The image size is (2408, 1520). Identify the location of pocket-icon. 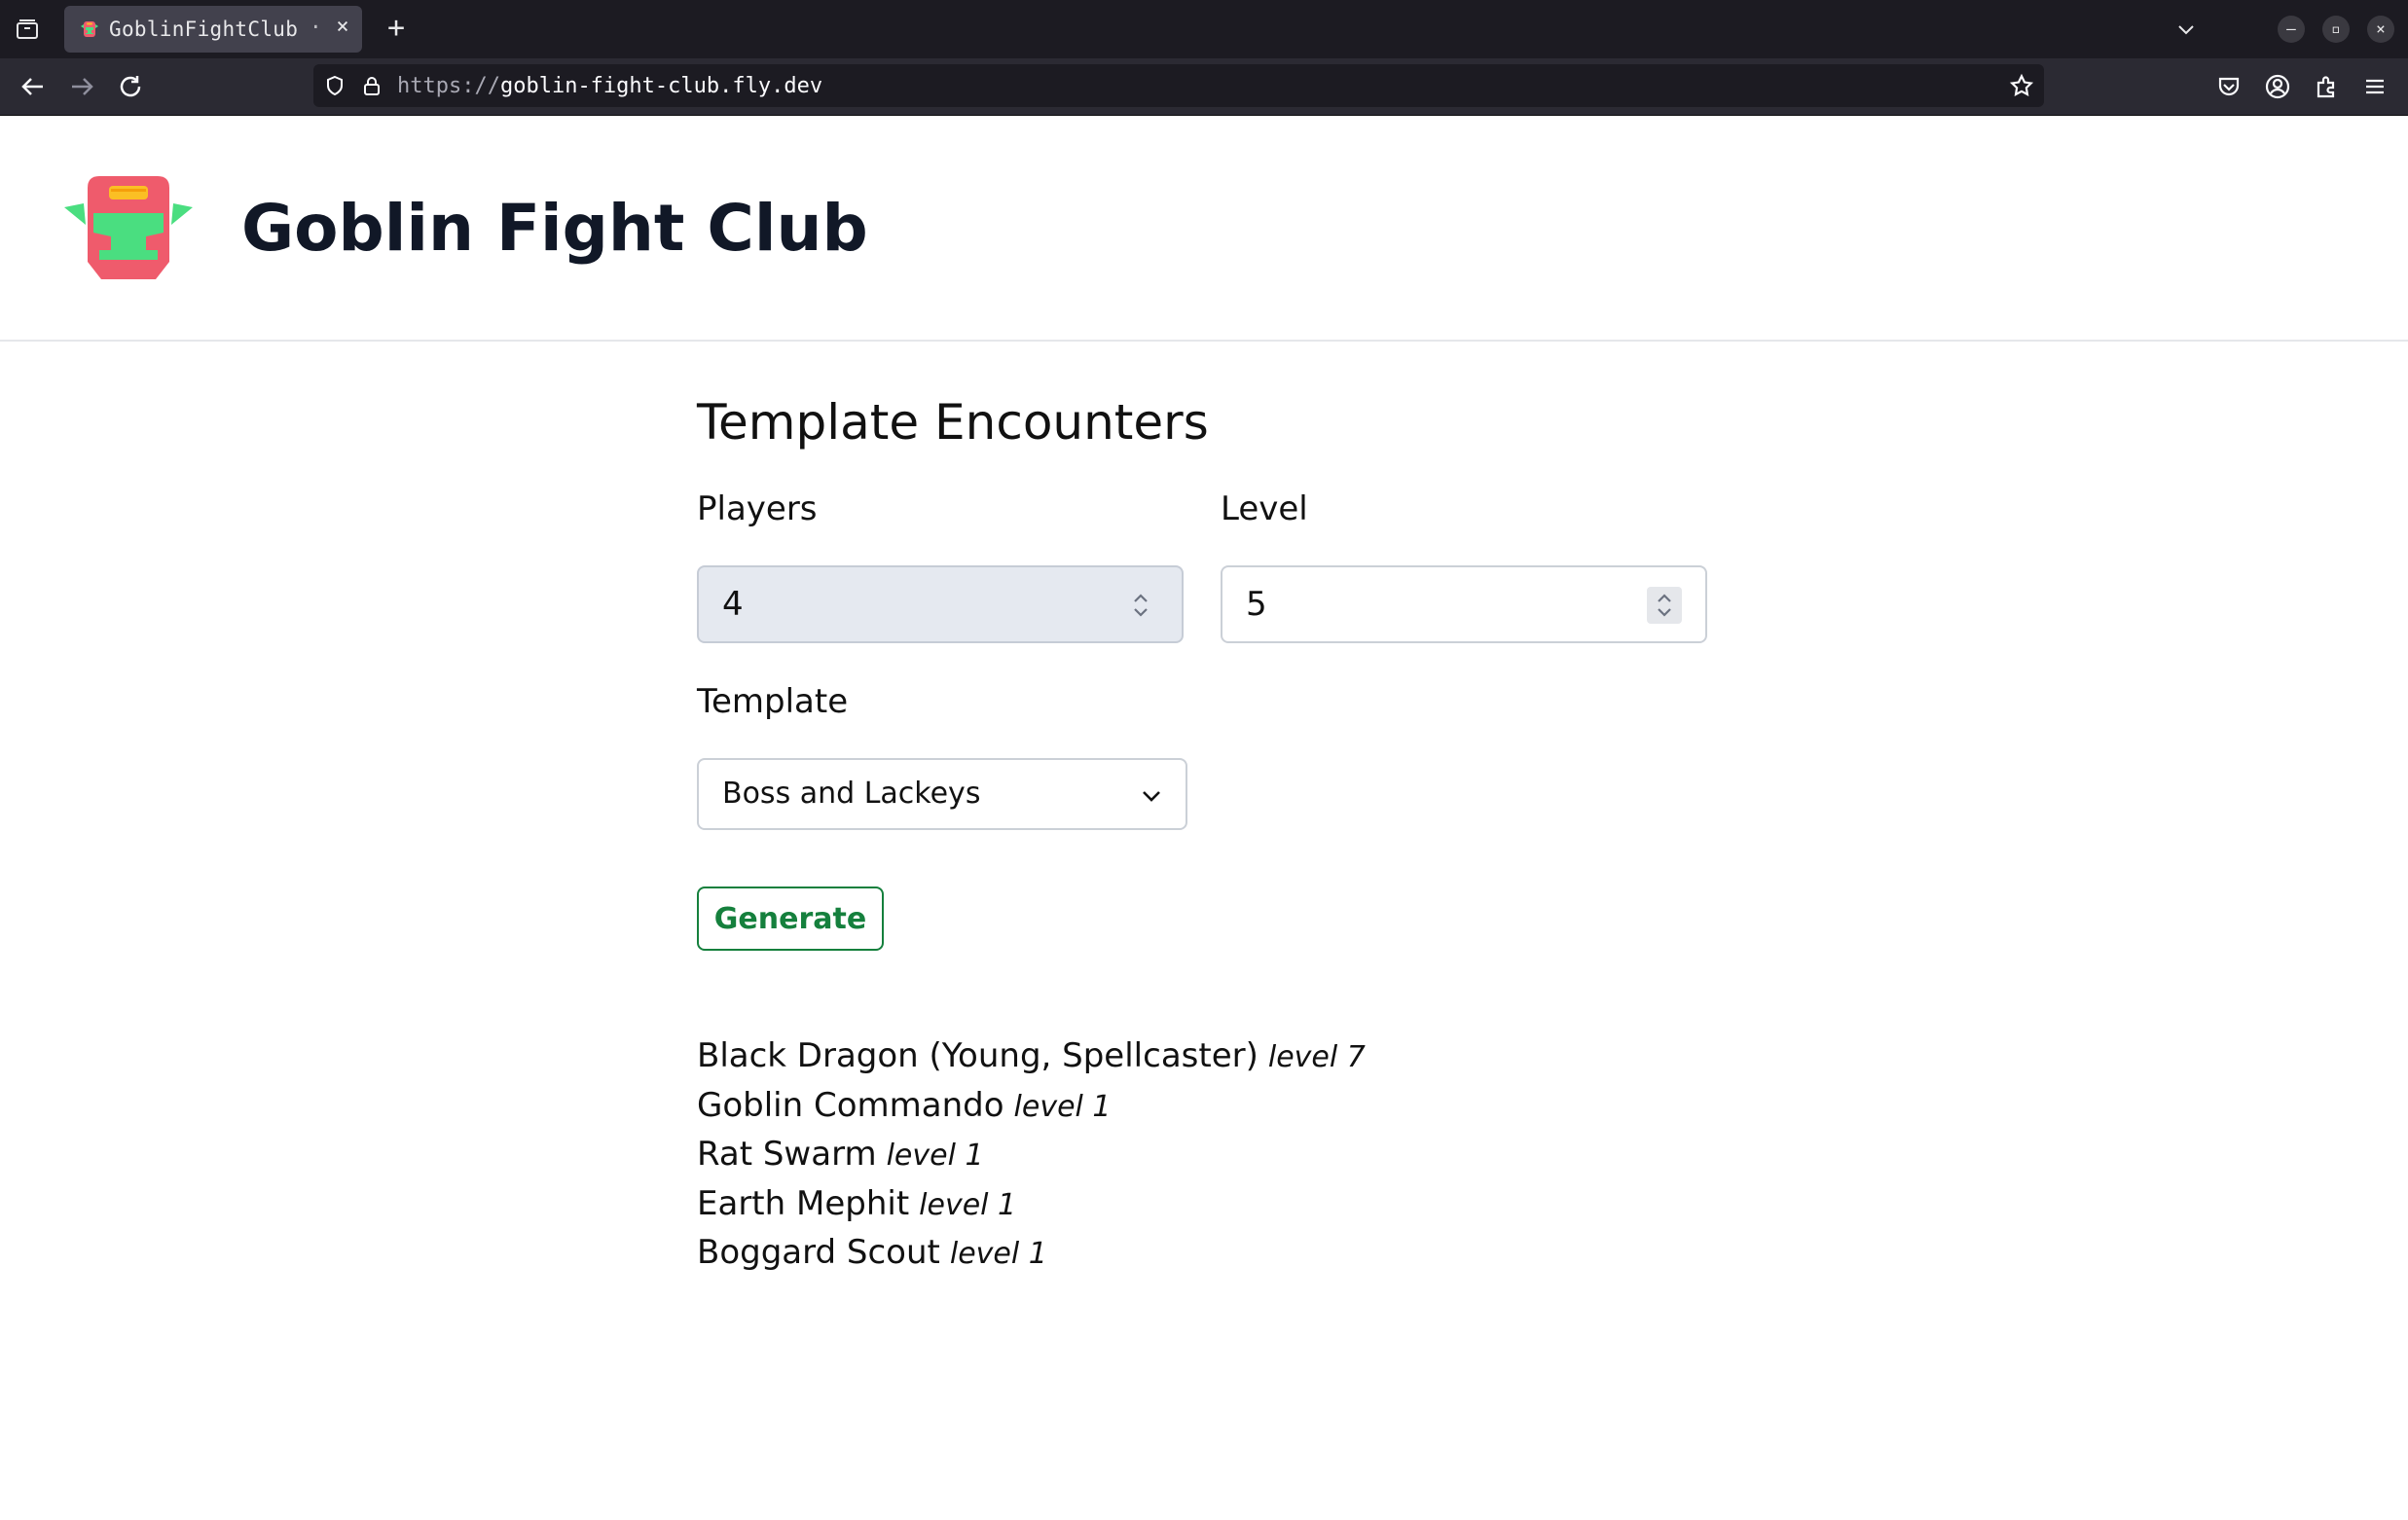
(2229, 86).